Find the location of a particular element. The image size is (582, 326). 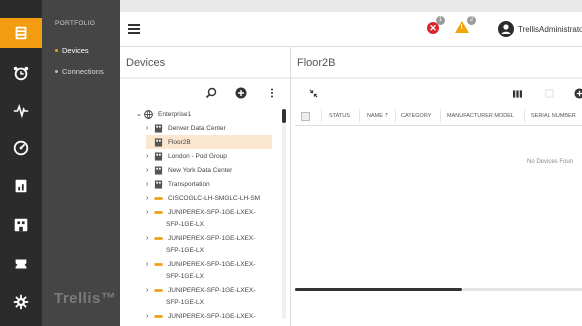

nav-title: PORTFOLIO is located at coordinates (75, 23).